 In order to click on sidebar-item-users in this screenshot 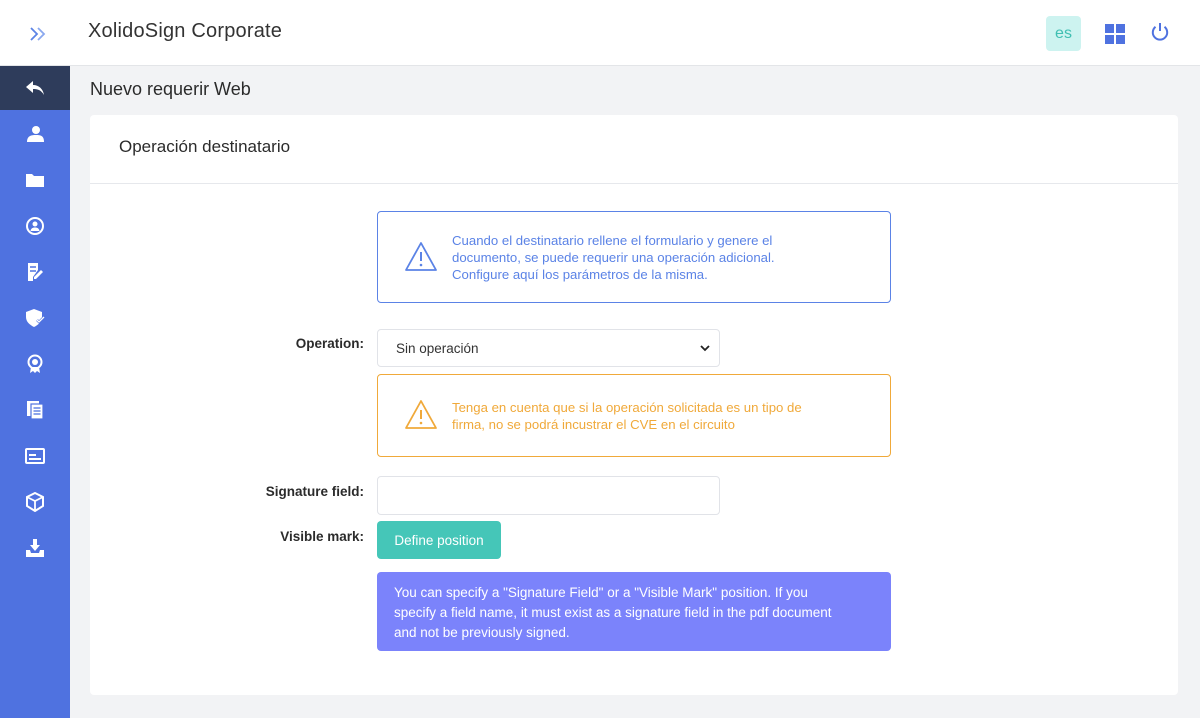, I will do `click(35, 134)`.